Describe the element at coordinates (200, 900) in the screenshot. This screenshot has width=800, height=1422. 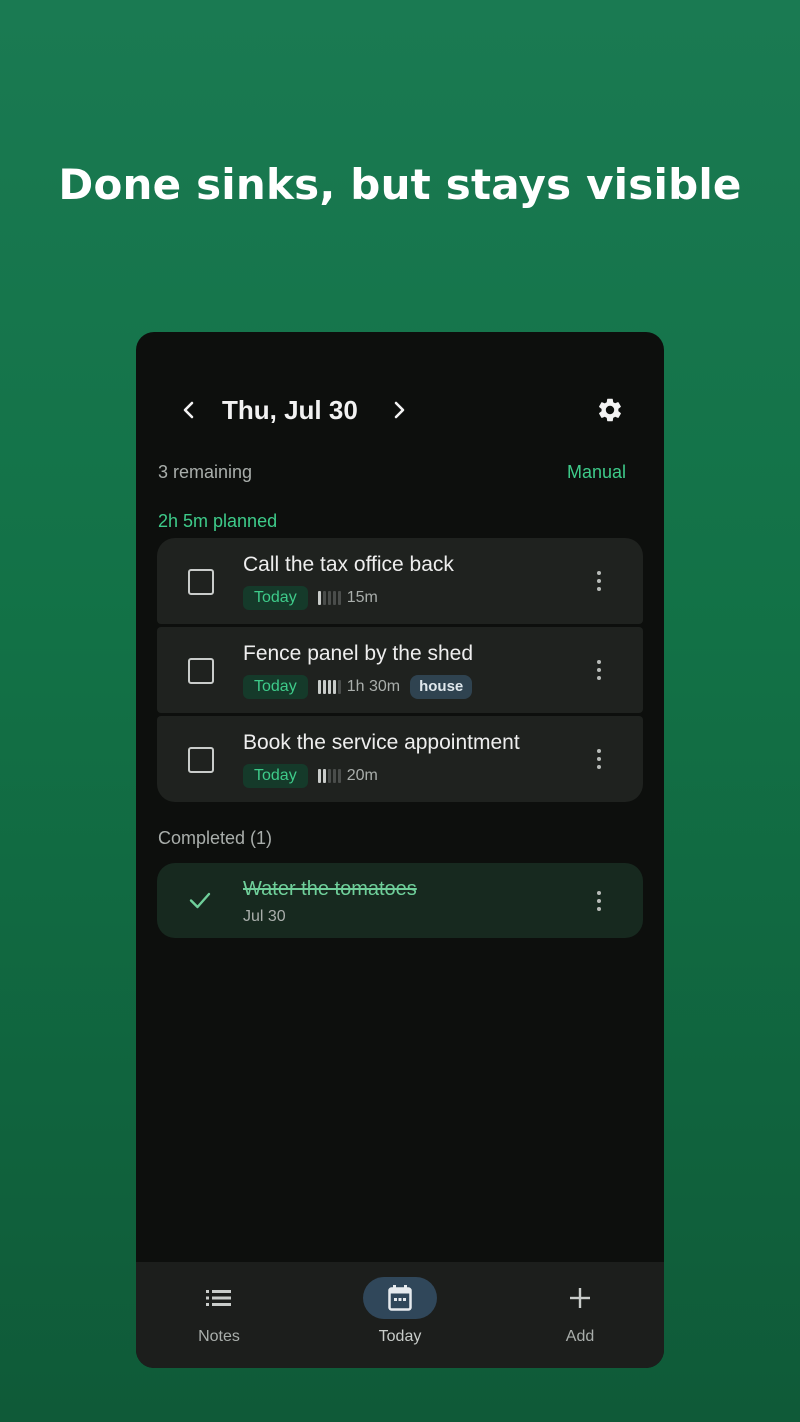
I see `checkmark-icon` at that location.